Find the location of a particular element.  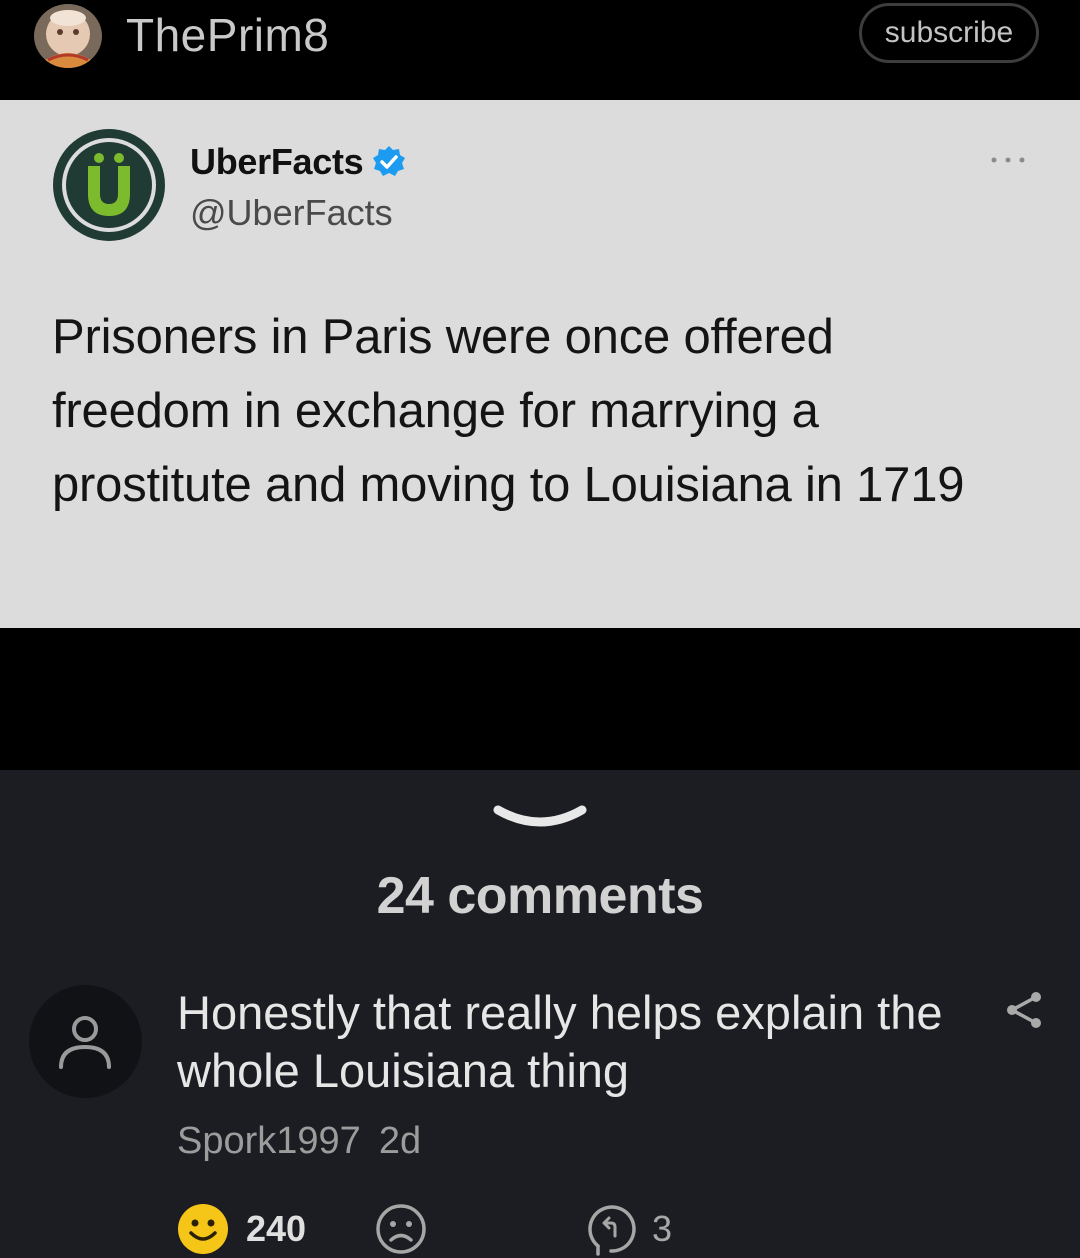

top-bar: ThePrim8 subscribe is located at coordinates (540, 50).